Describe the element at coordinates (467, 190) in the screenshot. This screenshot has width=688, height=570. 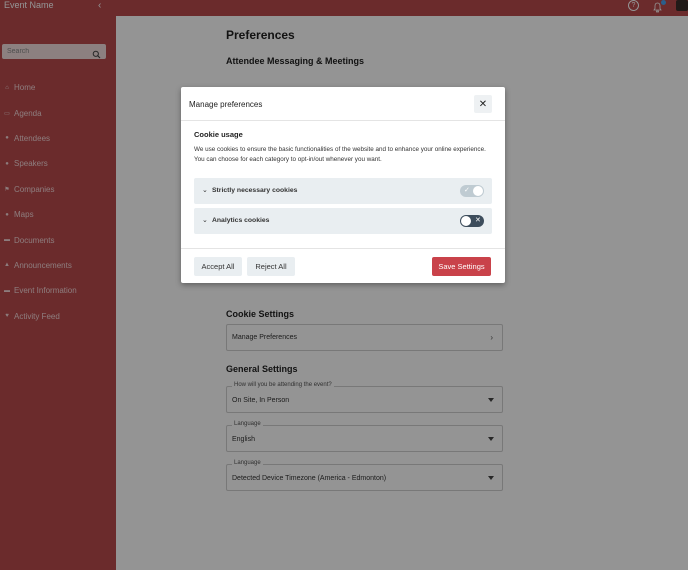
I see `check-icon: ✓` at that location.